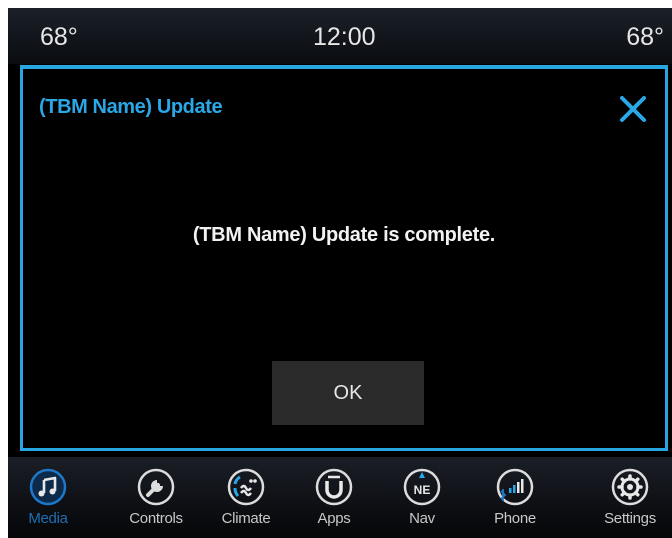 The width and height of the screenshot is (672, 538). Describe the element at coordinates (344, 37) in the screenshot. I see `clock: 12:00` at that location.